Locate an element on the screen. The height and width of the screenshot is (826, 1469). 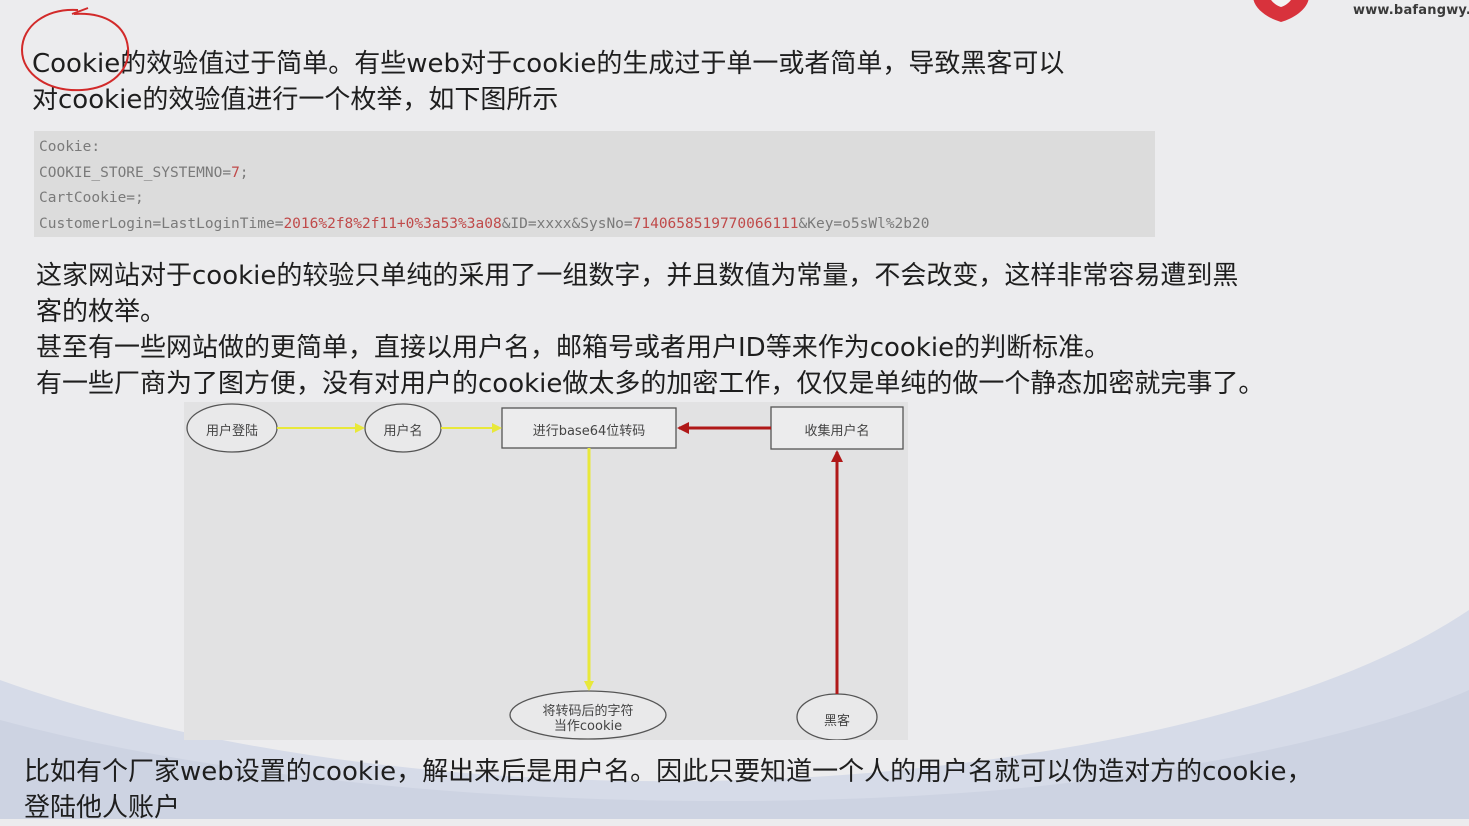
node-result-label-2: 当作cookie is located at coordinates (588, 726).